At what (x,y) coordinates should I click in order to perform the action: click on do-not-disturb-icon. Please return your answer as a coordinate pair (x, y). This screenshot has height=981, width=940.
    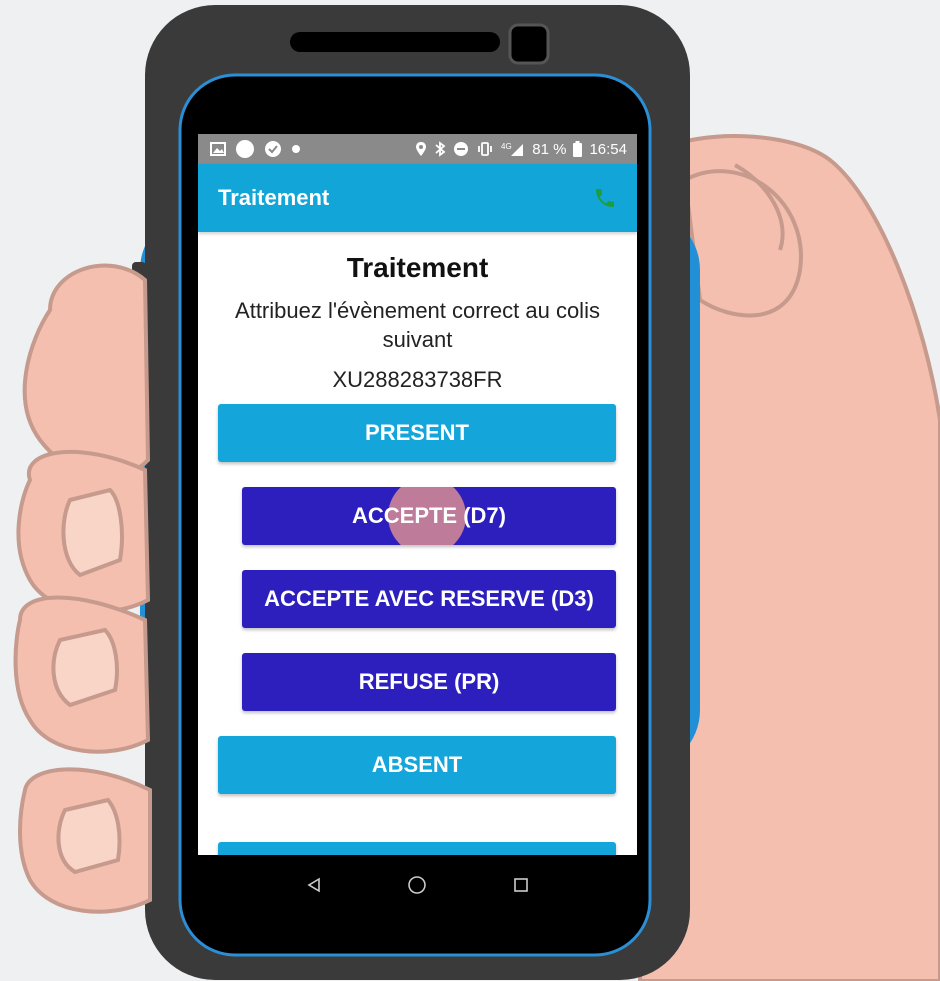
    Looking at the image, I should click on (461, 149).